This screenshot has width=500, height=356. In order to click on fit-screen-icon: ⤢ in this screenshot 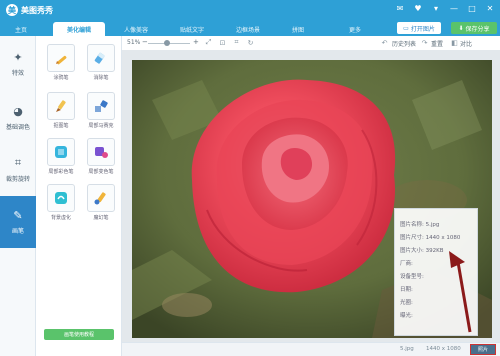, I will do `click(208, 42)`.